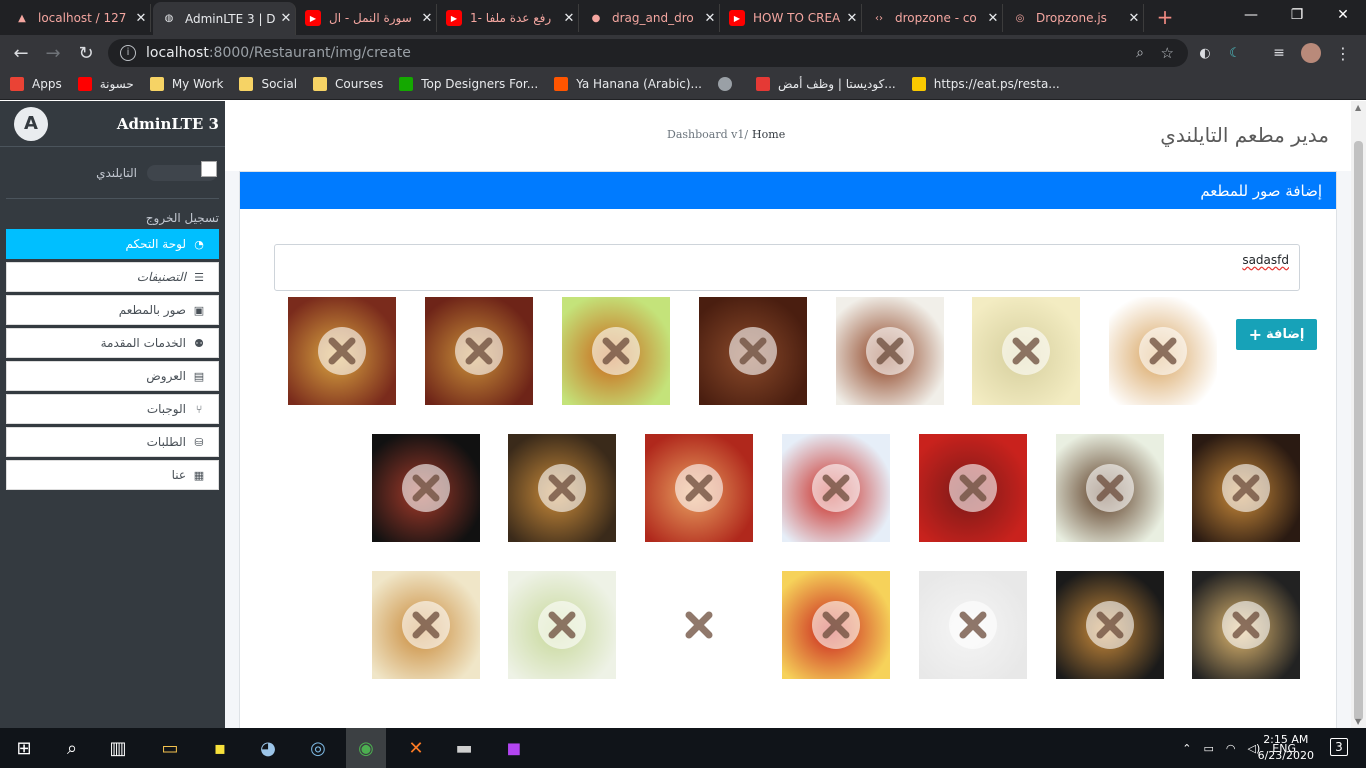 The width and height of the screenshot is (1366, 768). I want to click on bookmark-item, so click(729, 84).